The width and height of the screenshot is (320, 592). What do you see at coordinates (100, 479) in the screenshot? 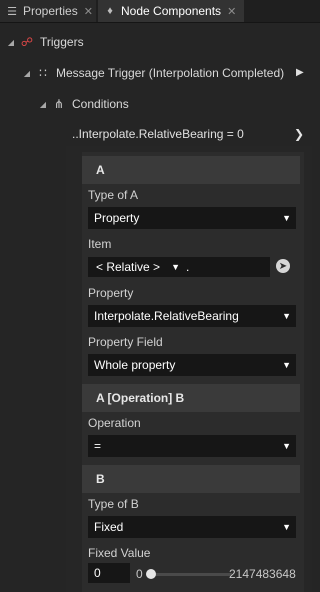
I see `section-b-title: B` at bounding box center [100, 479].